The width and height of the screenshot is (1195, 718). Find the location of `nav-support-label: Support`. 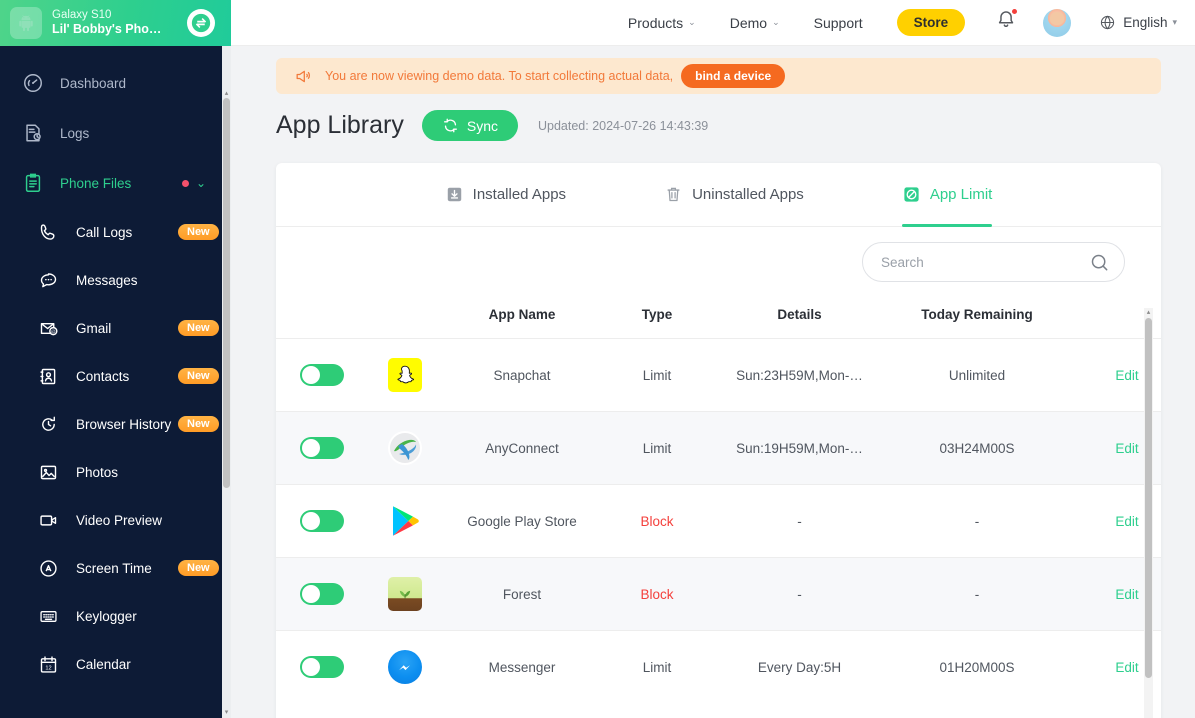

nav-support-label: Support is located at coordinates (838, 22).